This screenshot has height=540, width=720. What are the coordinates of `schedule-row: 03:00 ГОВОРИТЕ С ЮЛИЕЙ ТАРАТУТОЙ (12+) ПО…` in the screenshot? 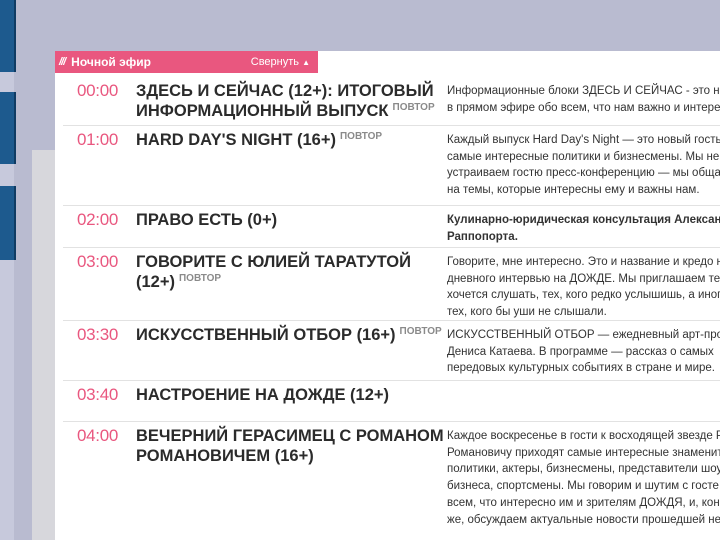 It's located at (391, 285).